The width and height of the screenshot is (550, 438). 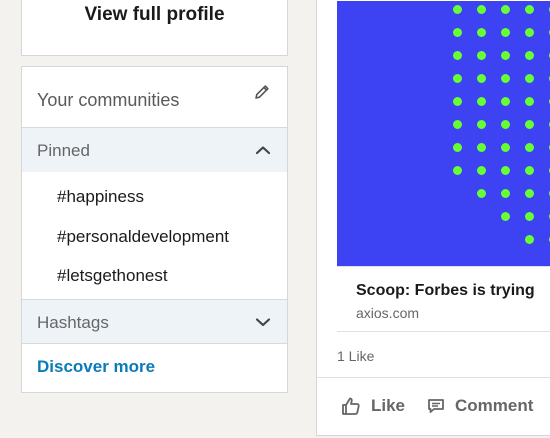 I want to click on like-button: Like, so click(x=373, y=406).